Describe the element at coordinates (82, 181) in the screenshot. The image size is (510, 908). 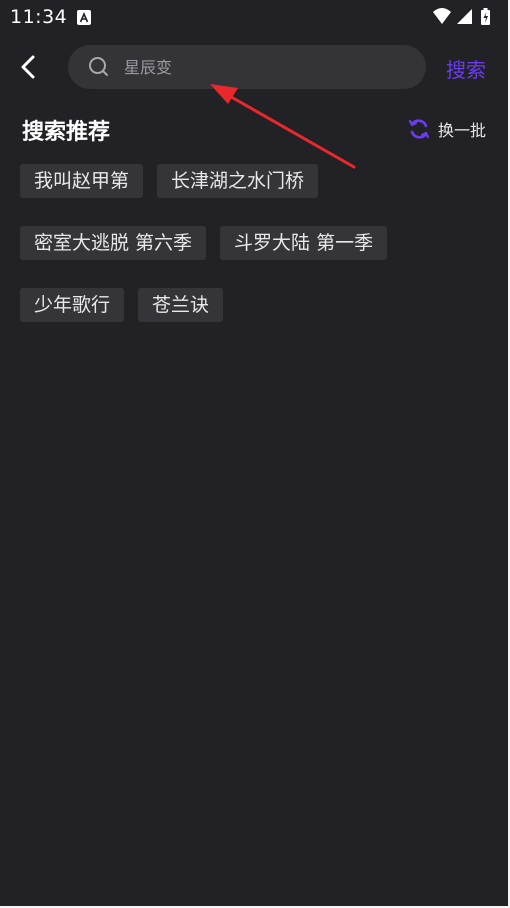
I see `tag-item: 我叫赵甲第` at that location.